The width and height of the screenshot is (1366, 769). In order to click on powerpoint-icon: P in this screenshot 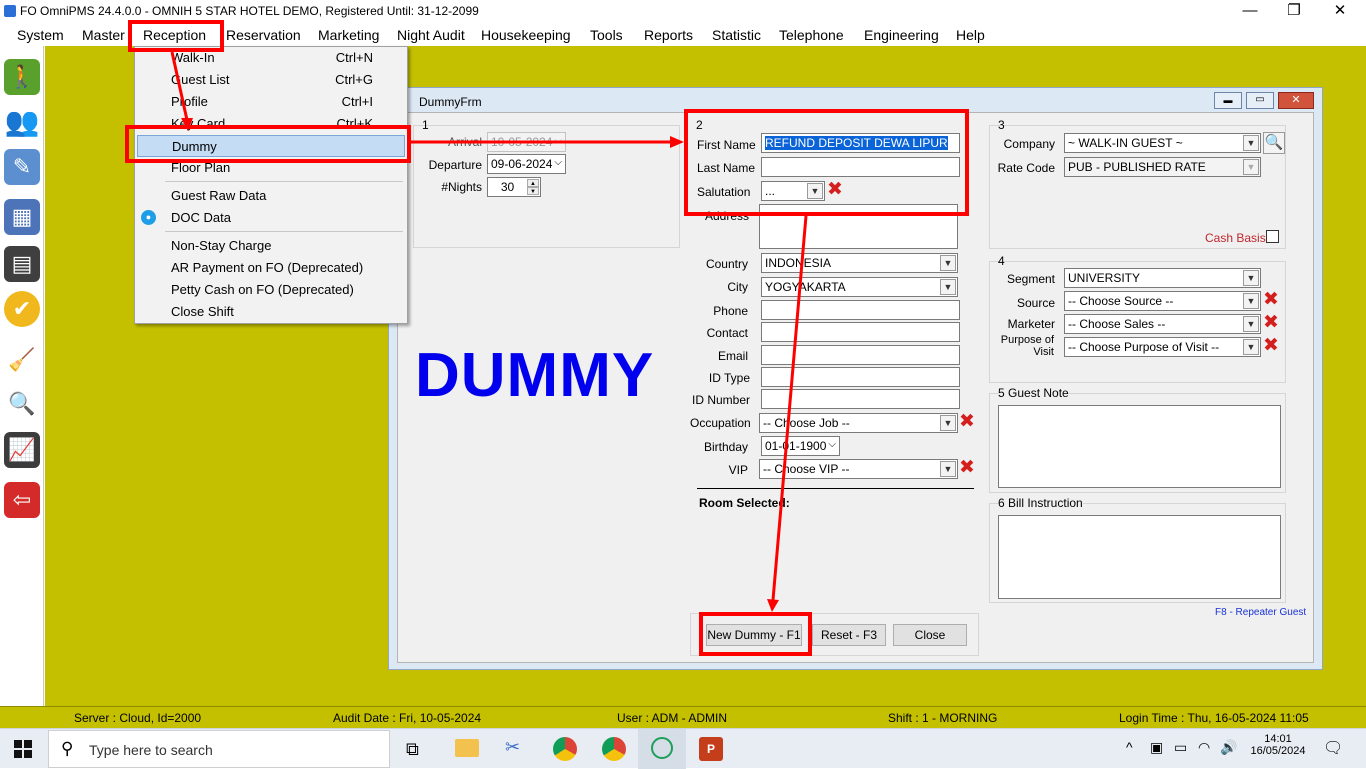, I will do `click(711, 749)`.